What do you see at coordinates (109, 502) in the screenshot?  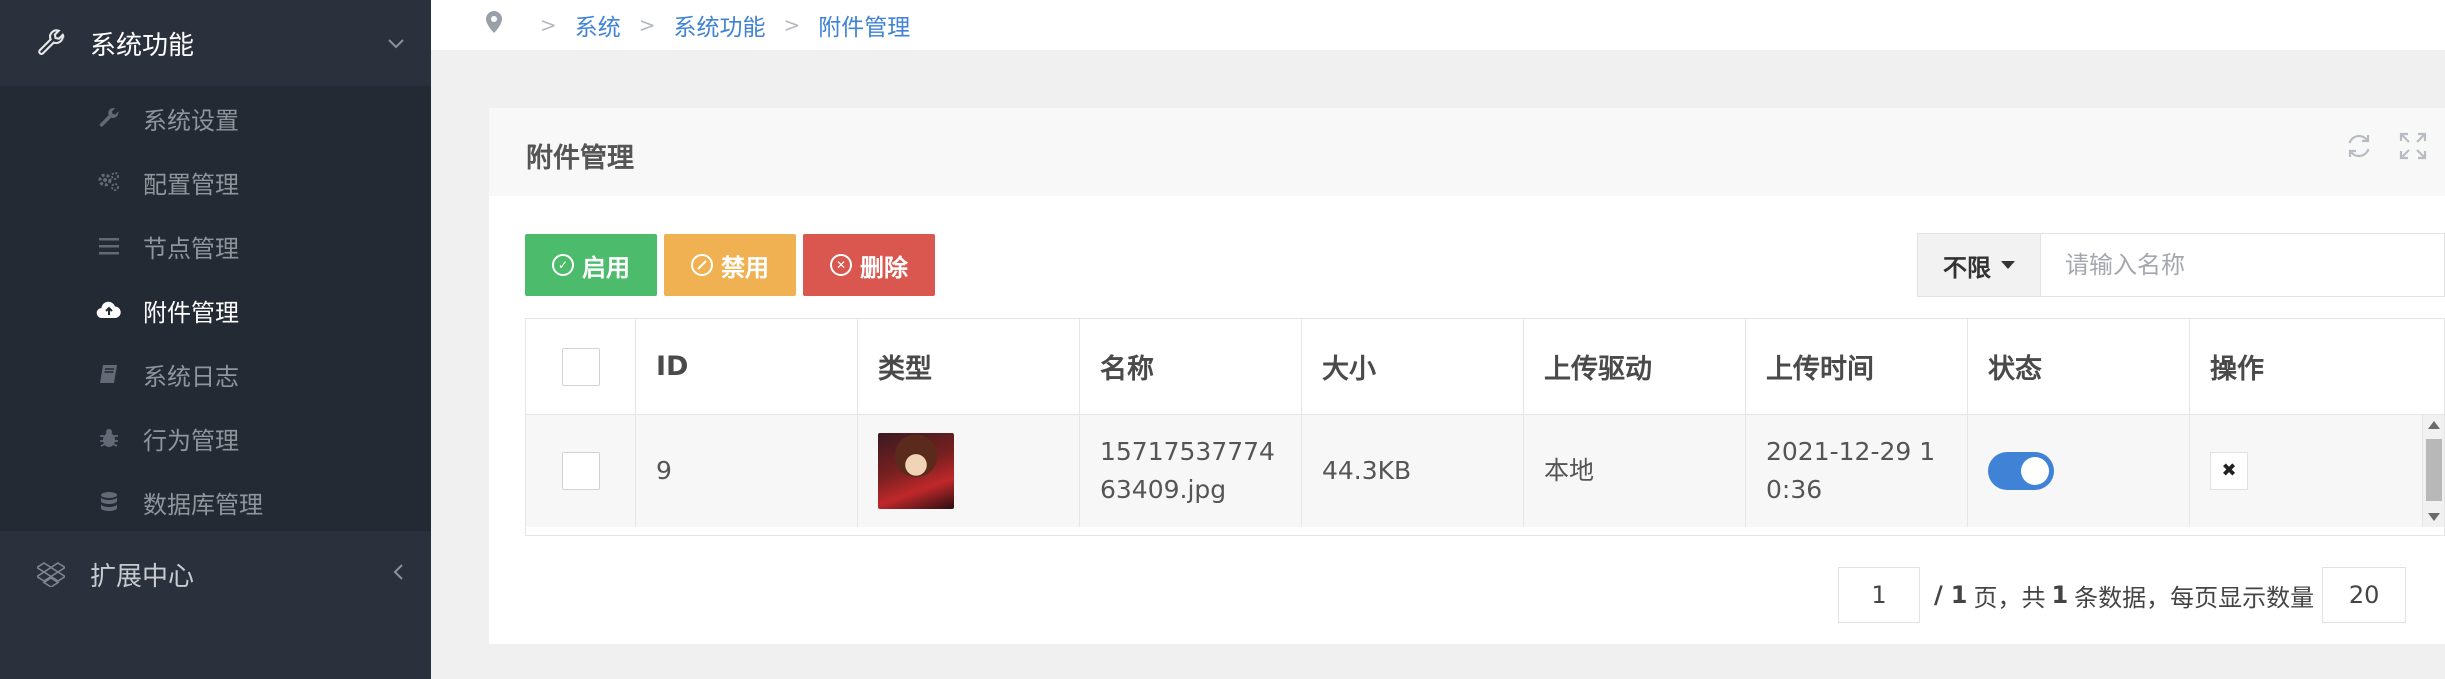 I see `database-icon` at bounding box center [109, 502].